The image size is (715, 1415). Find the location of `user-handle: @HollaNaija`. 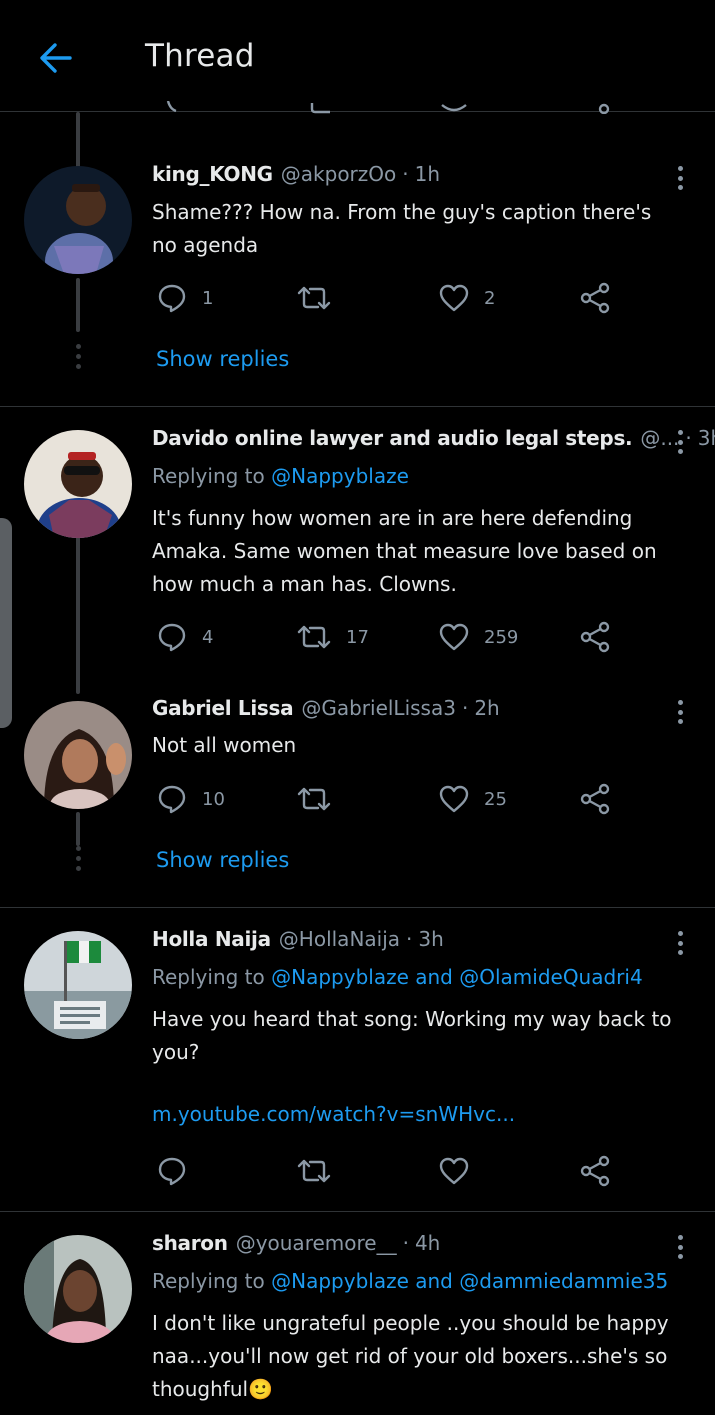

user-handle: @HollaNaija is located at coordinates (339, 939).